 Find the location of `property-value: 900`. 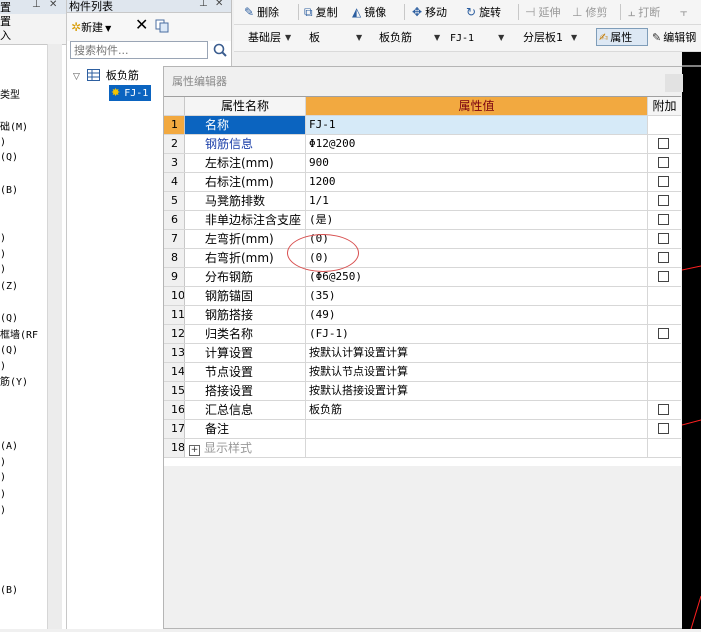

property-value: 900 is located at coordinates (477, 163).